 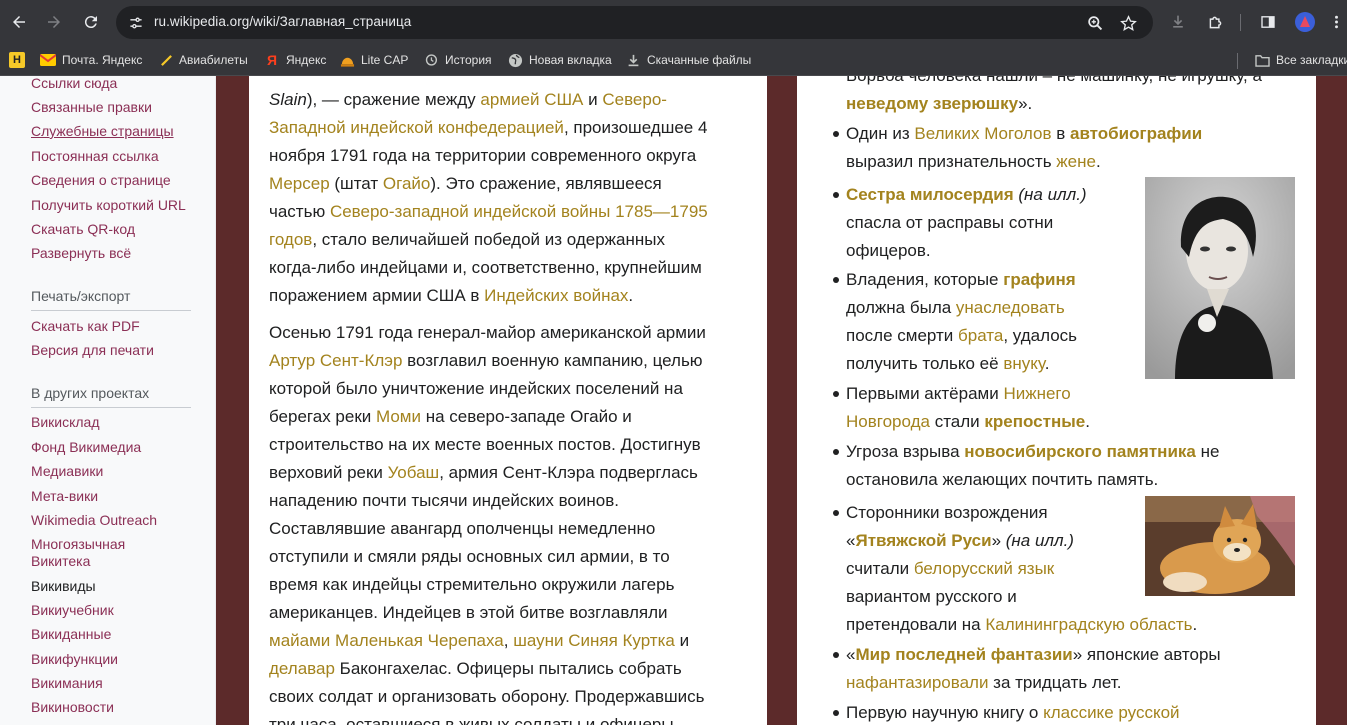 I want to click on link-nevedoma: неведому зверюшку, so click(x=932, y=103).